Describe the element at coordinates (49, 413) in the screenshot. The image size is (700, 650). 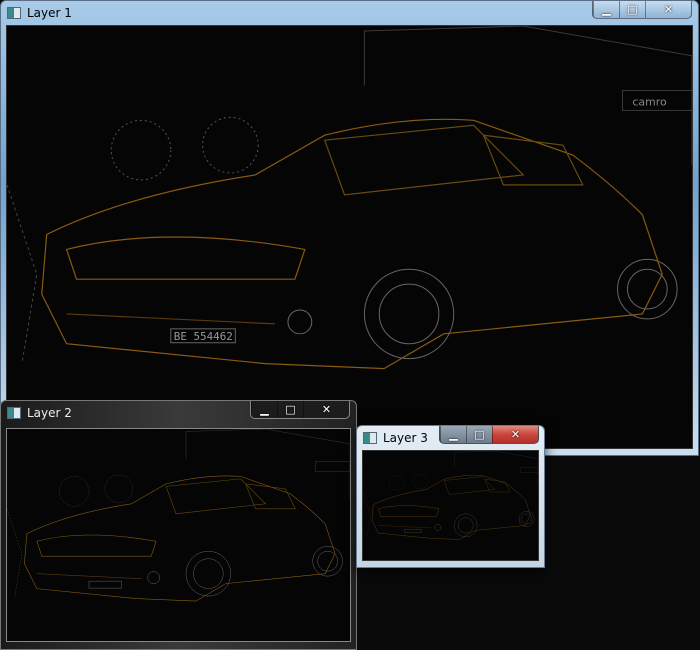
I see `window-title: Layer 2` at that location.